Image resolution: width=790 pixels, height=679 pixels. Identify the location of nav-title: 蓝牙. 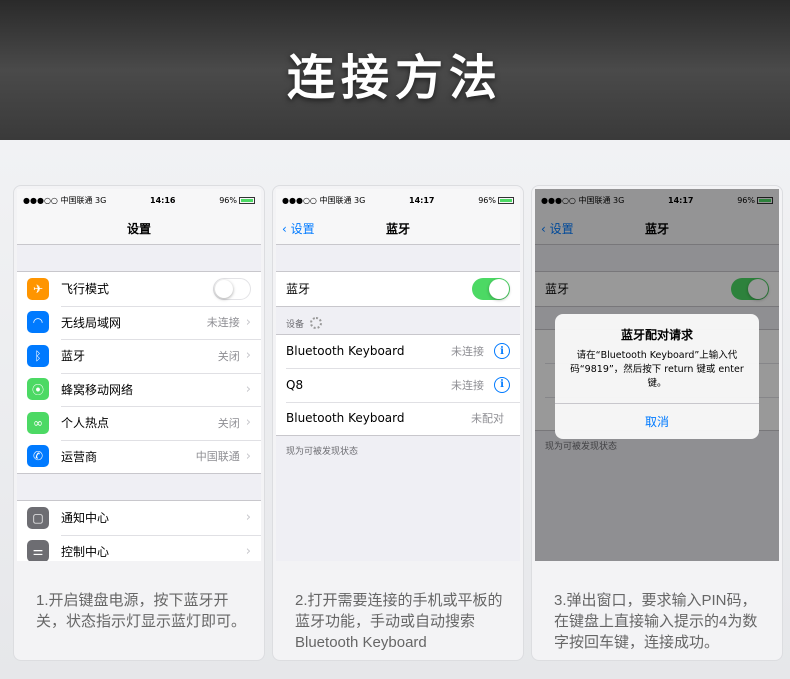
(397, 229).